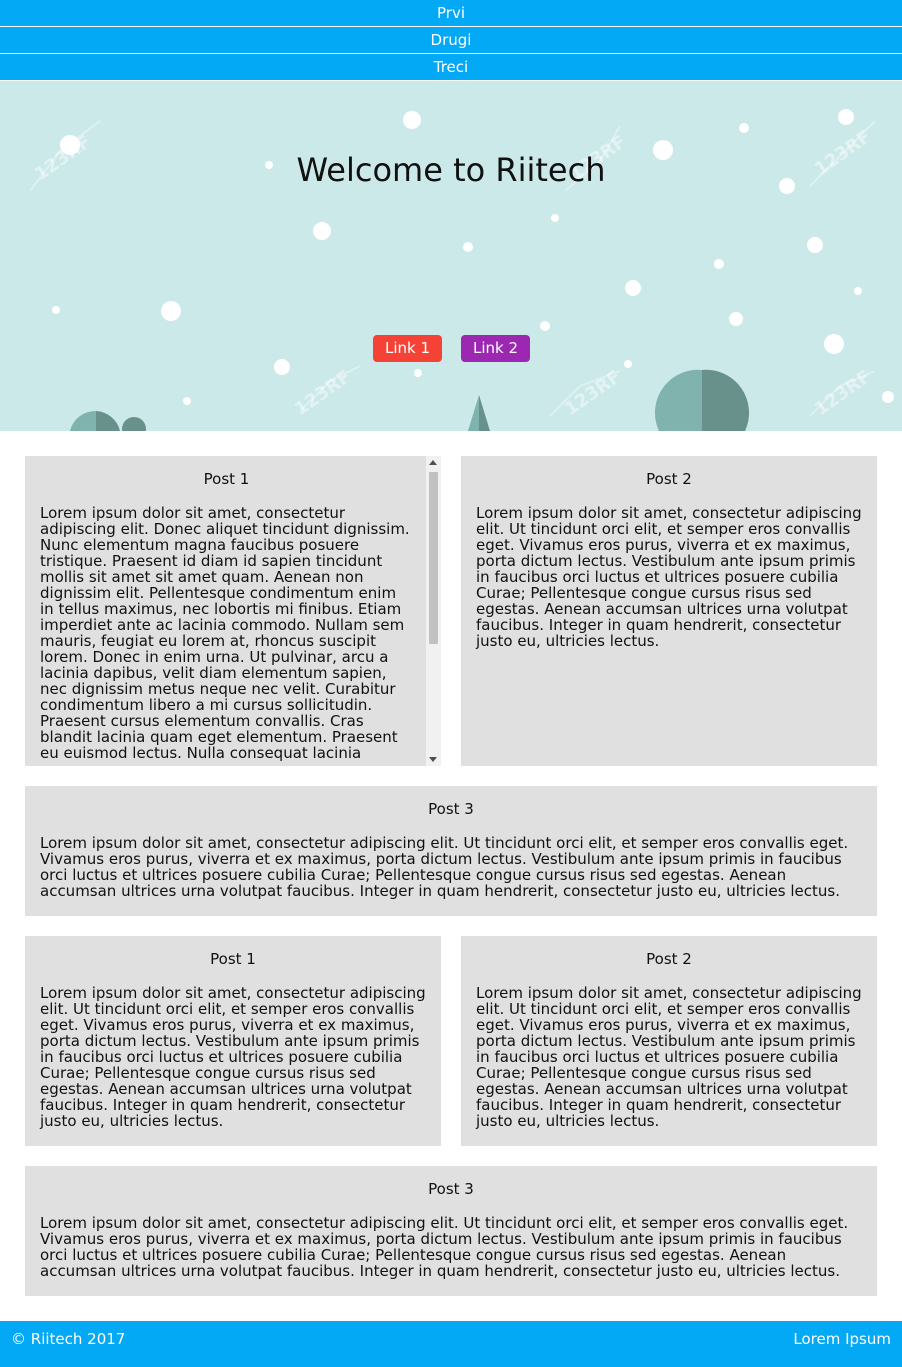 The width and height of the screenshot is (902, 1367). Describe the element at coordinates (408, 348) in the screenshot. I see `link-1-button: Link 1` at that location.